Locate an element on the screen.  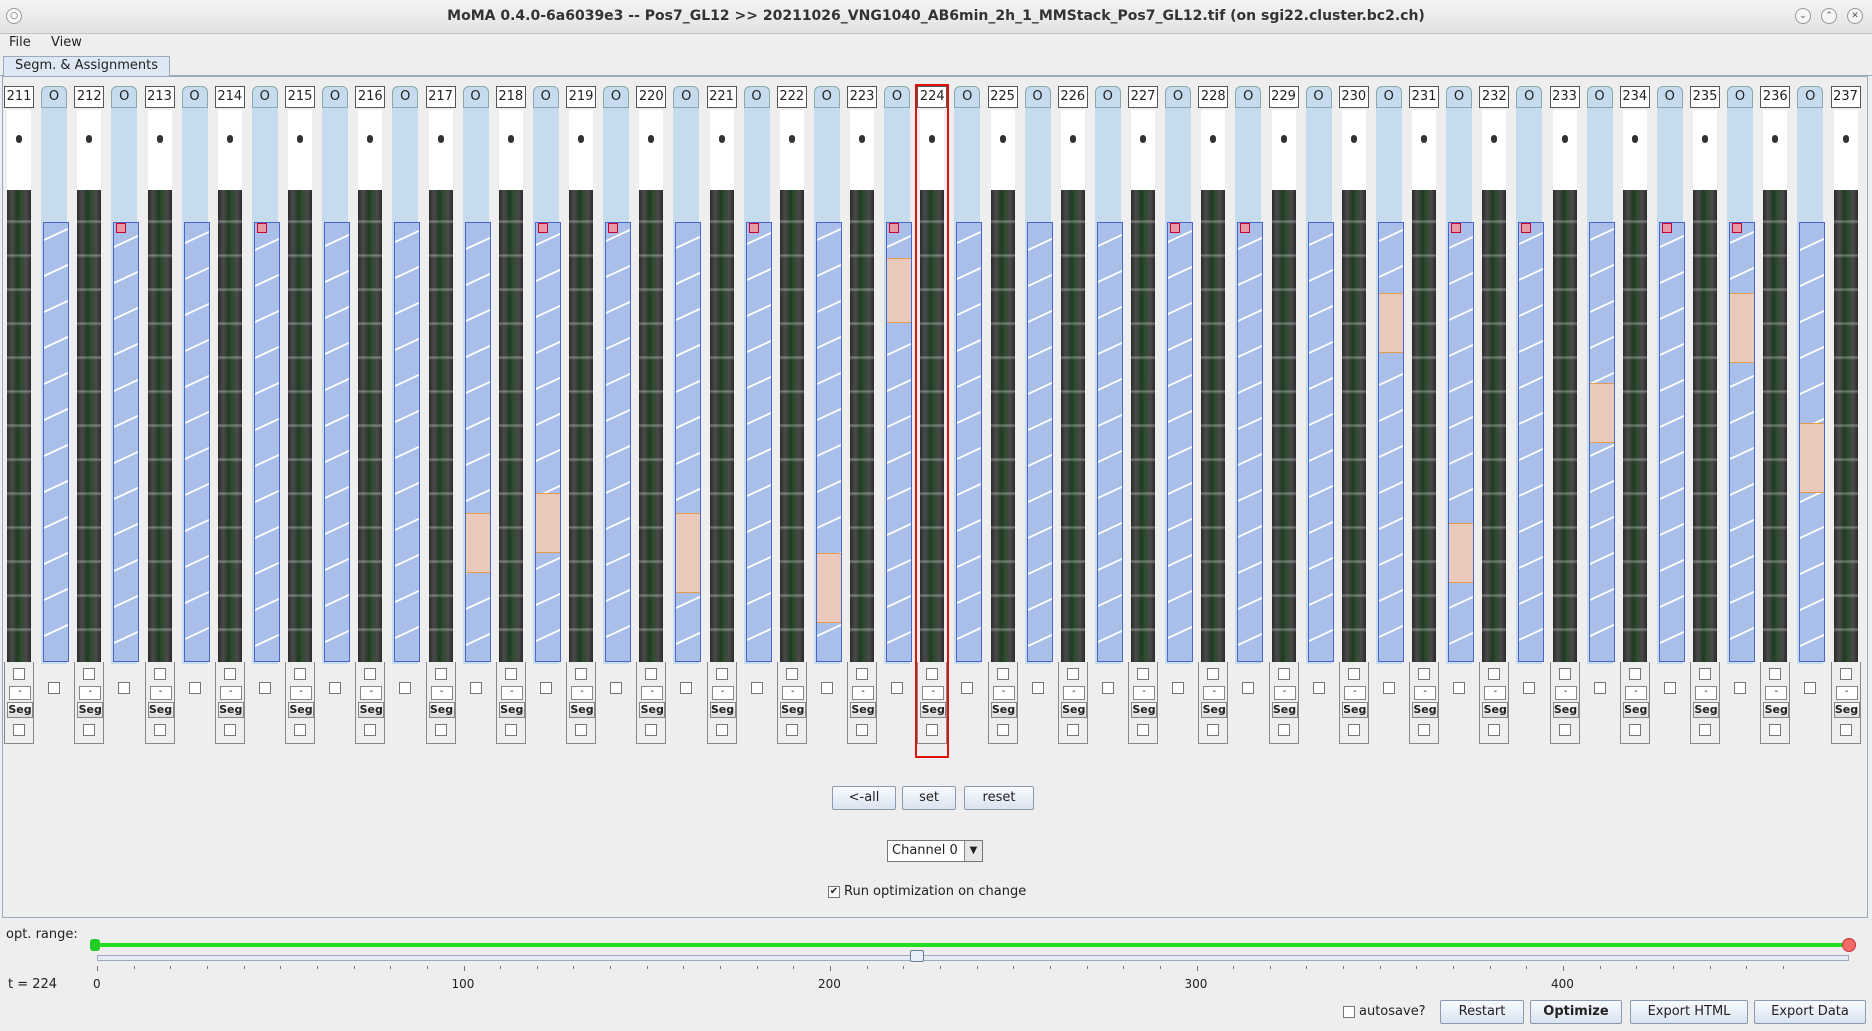
strip-221: 221 - Seg is located at coordinates (721, 421).